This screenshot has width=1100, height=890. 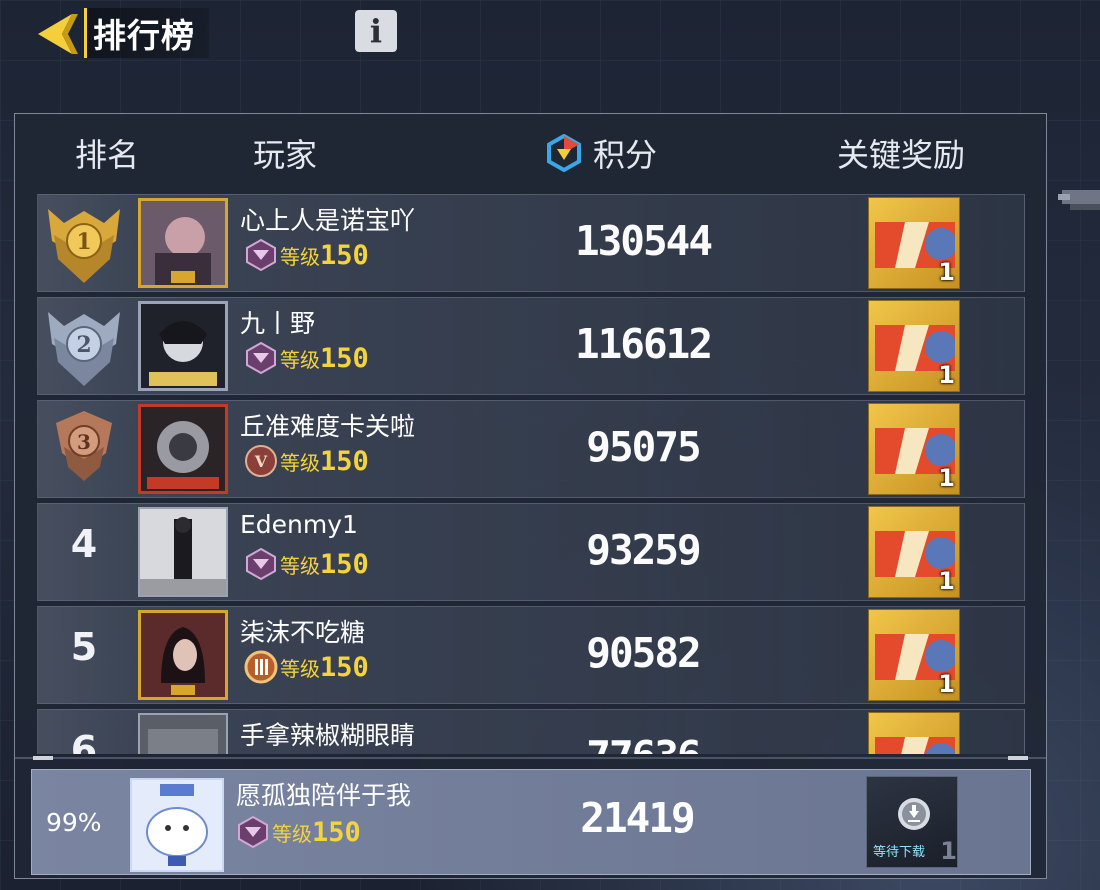 I want to click on header-player: 玩家, so click(x=285, y=155).